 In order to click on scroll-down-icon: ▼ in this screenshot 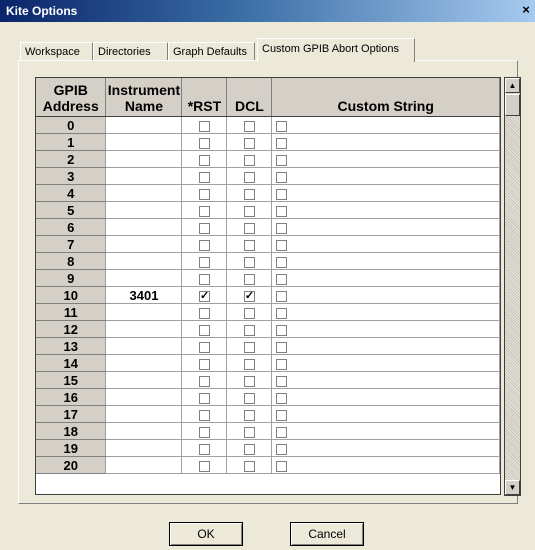, I will do `click(512, 487)`.